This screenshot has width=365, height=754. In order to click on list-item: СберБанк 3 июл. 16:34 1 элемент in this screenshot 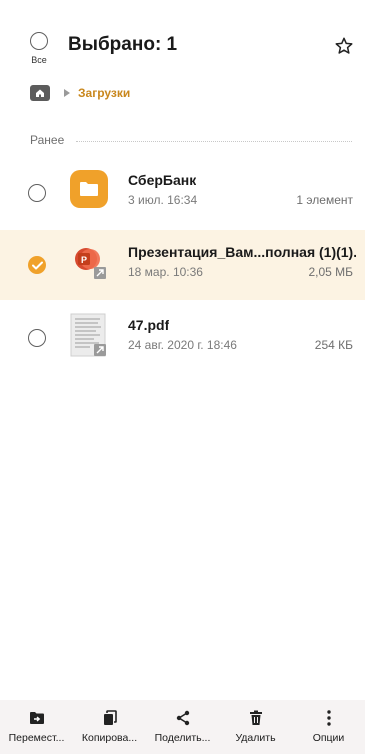, I will do `click(182, 193)`.